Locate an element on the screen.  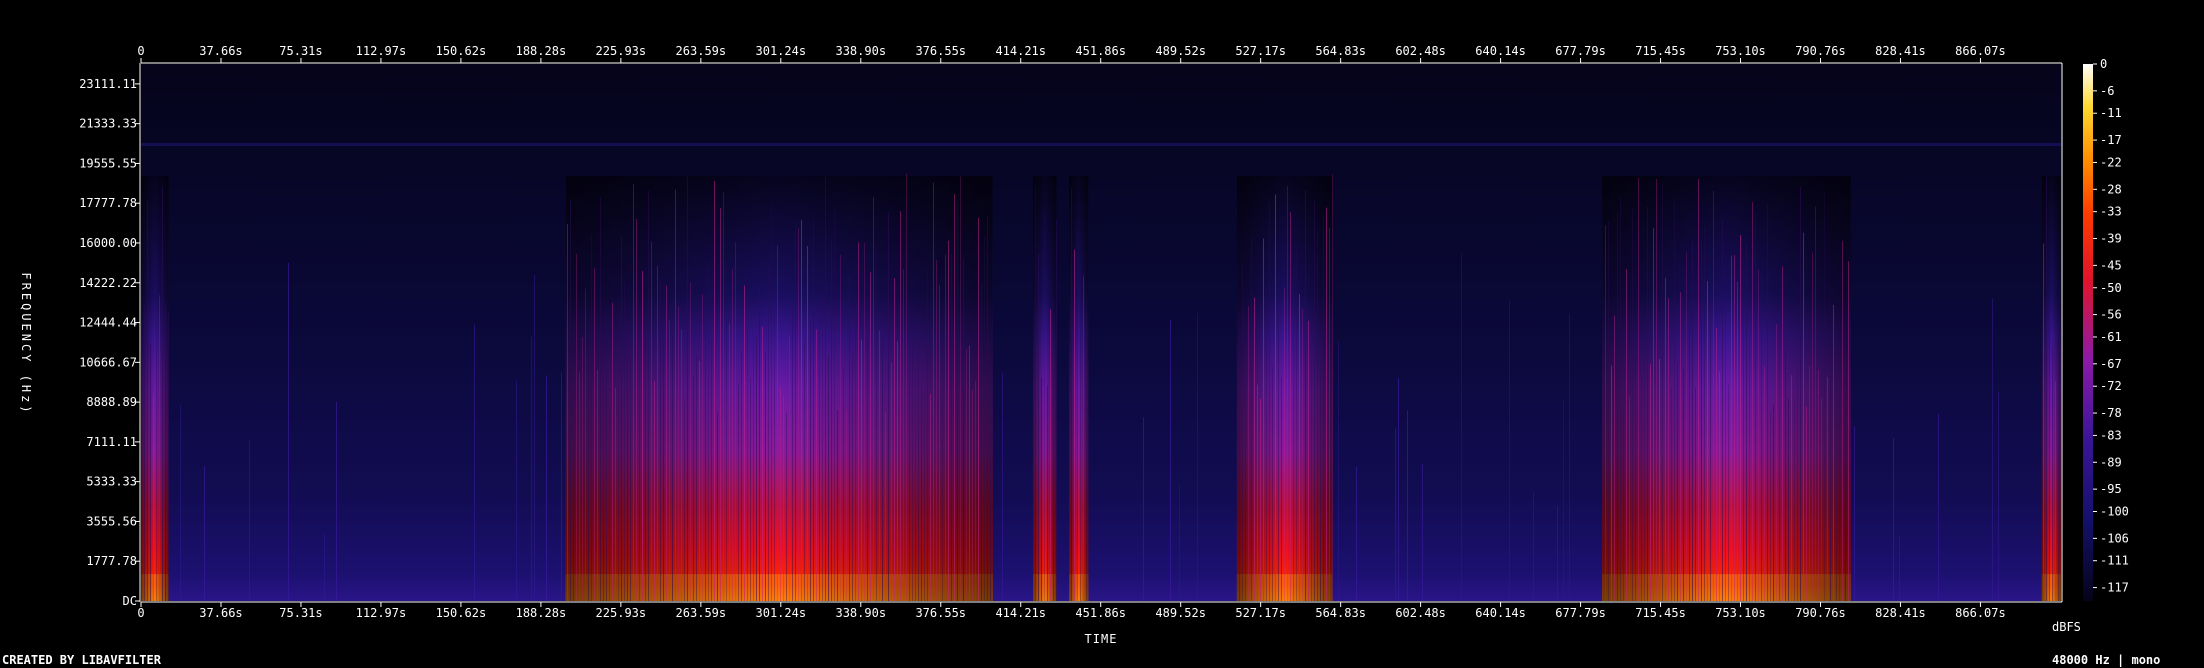
y-tick-label: 17777.78 is located at coordinates (108, 203).